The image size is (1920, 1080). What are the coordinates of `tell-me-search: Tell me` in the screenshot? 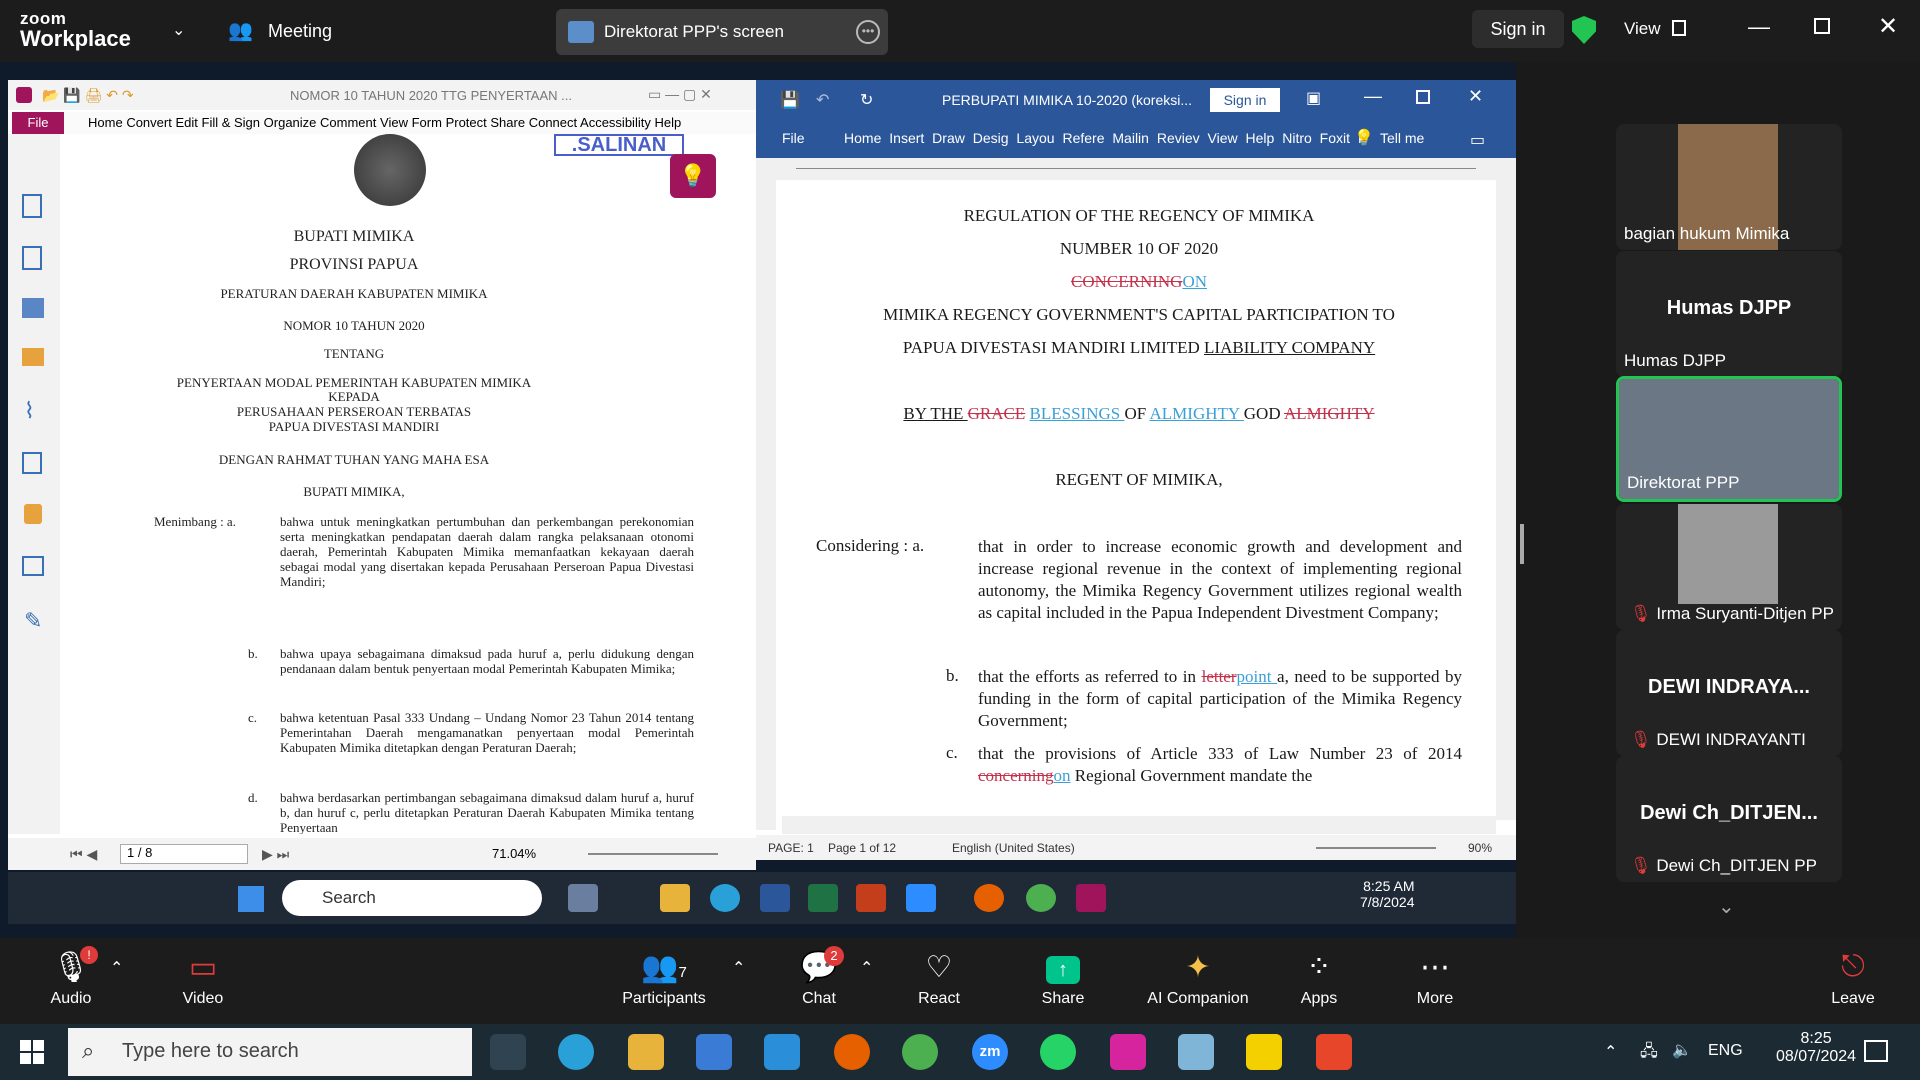 It's located at (1402, 138).